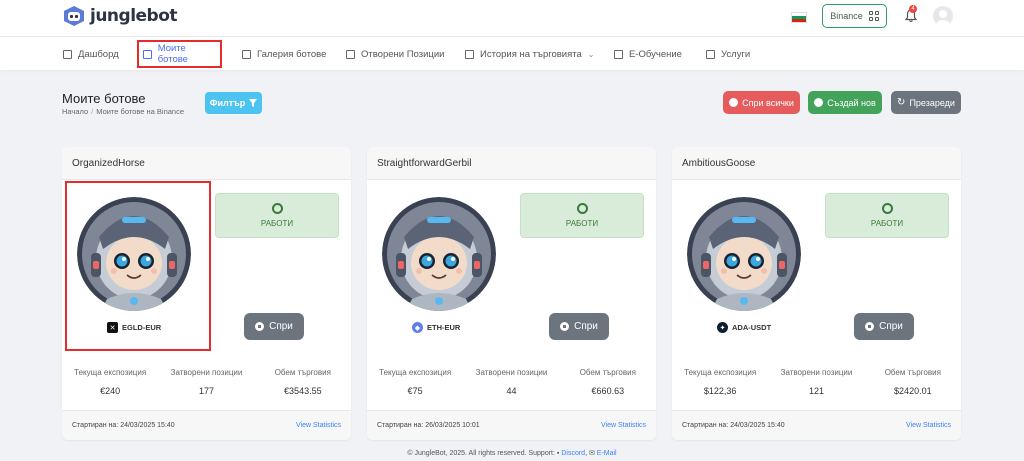 The image size is (1024, 461). What do you see at coordinates (816, 391) in the screenshot?
I see `closed-value: 121` at bounding box center [816, 391].